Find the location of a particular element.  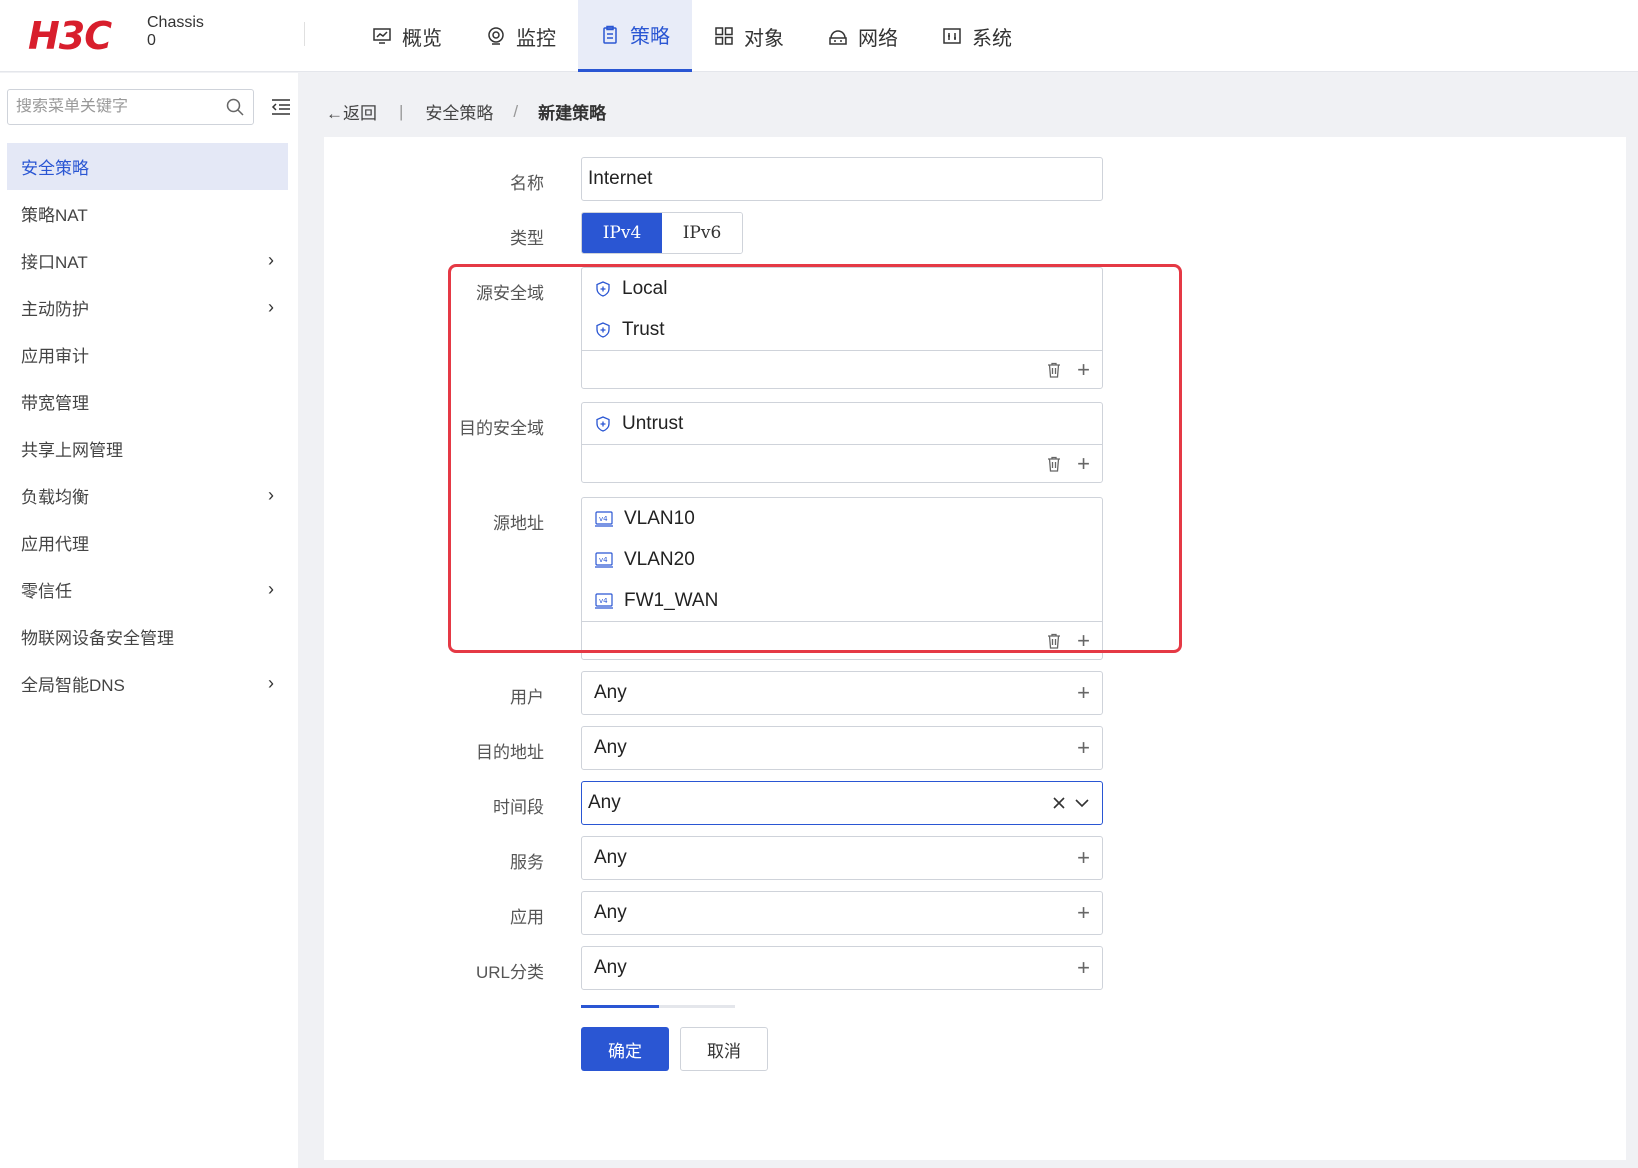

chassis-line2: 0 is located at coordinates (151, 40).